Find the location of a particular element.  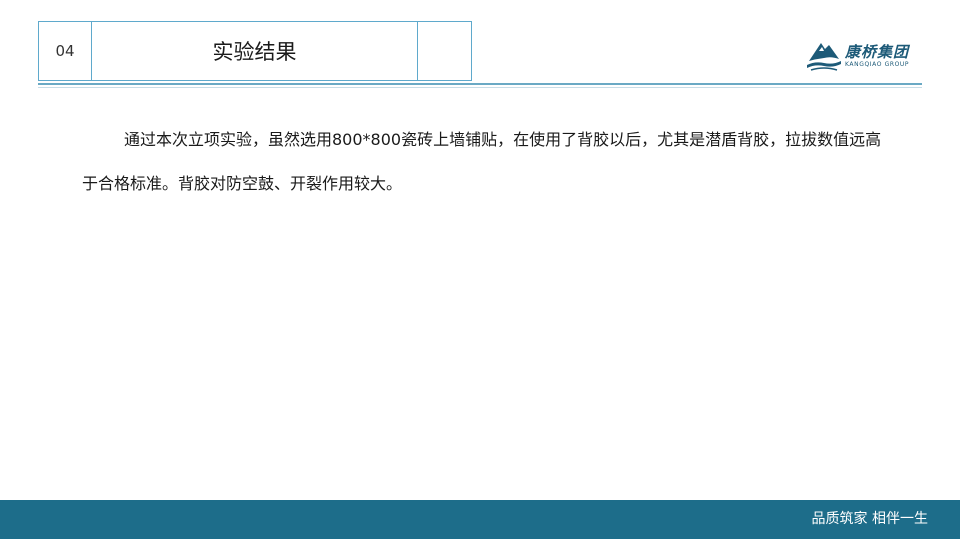

logo-name: 康桥集团 is located at coordinates (877, 52).